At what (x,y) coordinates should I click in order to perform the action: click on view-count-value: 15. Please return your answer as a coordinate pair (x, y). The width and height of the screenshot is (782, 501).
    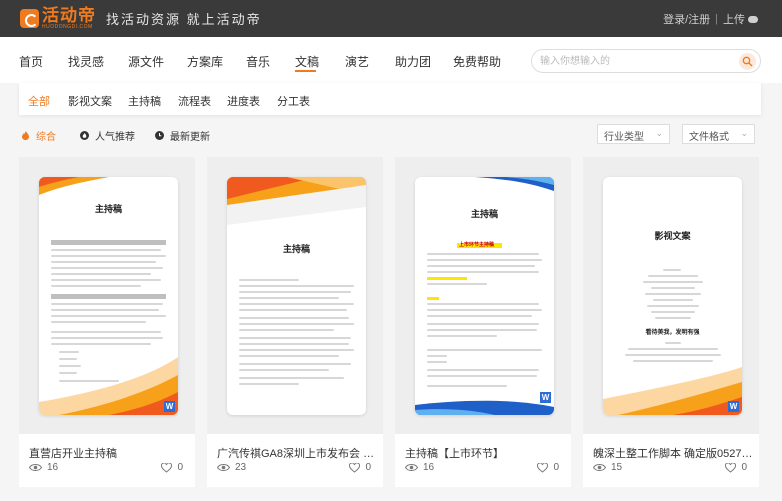
    Looking at the image, I should click on (617, 467).